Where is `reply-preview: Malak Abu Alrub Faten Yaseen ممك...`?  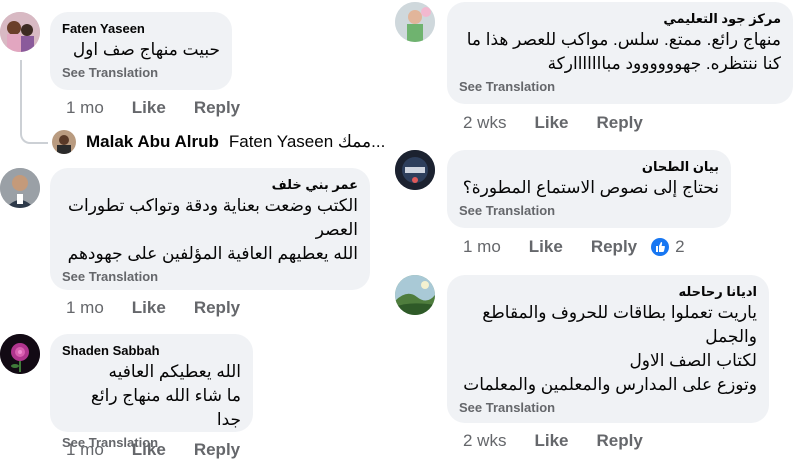
reply-preview: Malak Abu Alrub Faten Yaseen ممك... is located at coordinates (218, 142).